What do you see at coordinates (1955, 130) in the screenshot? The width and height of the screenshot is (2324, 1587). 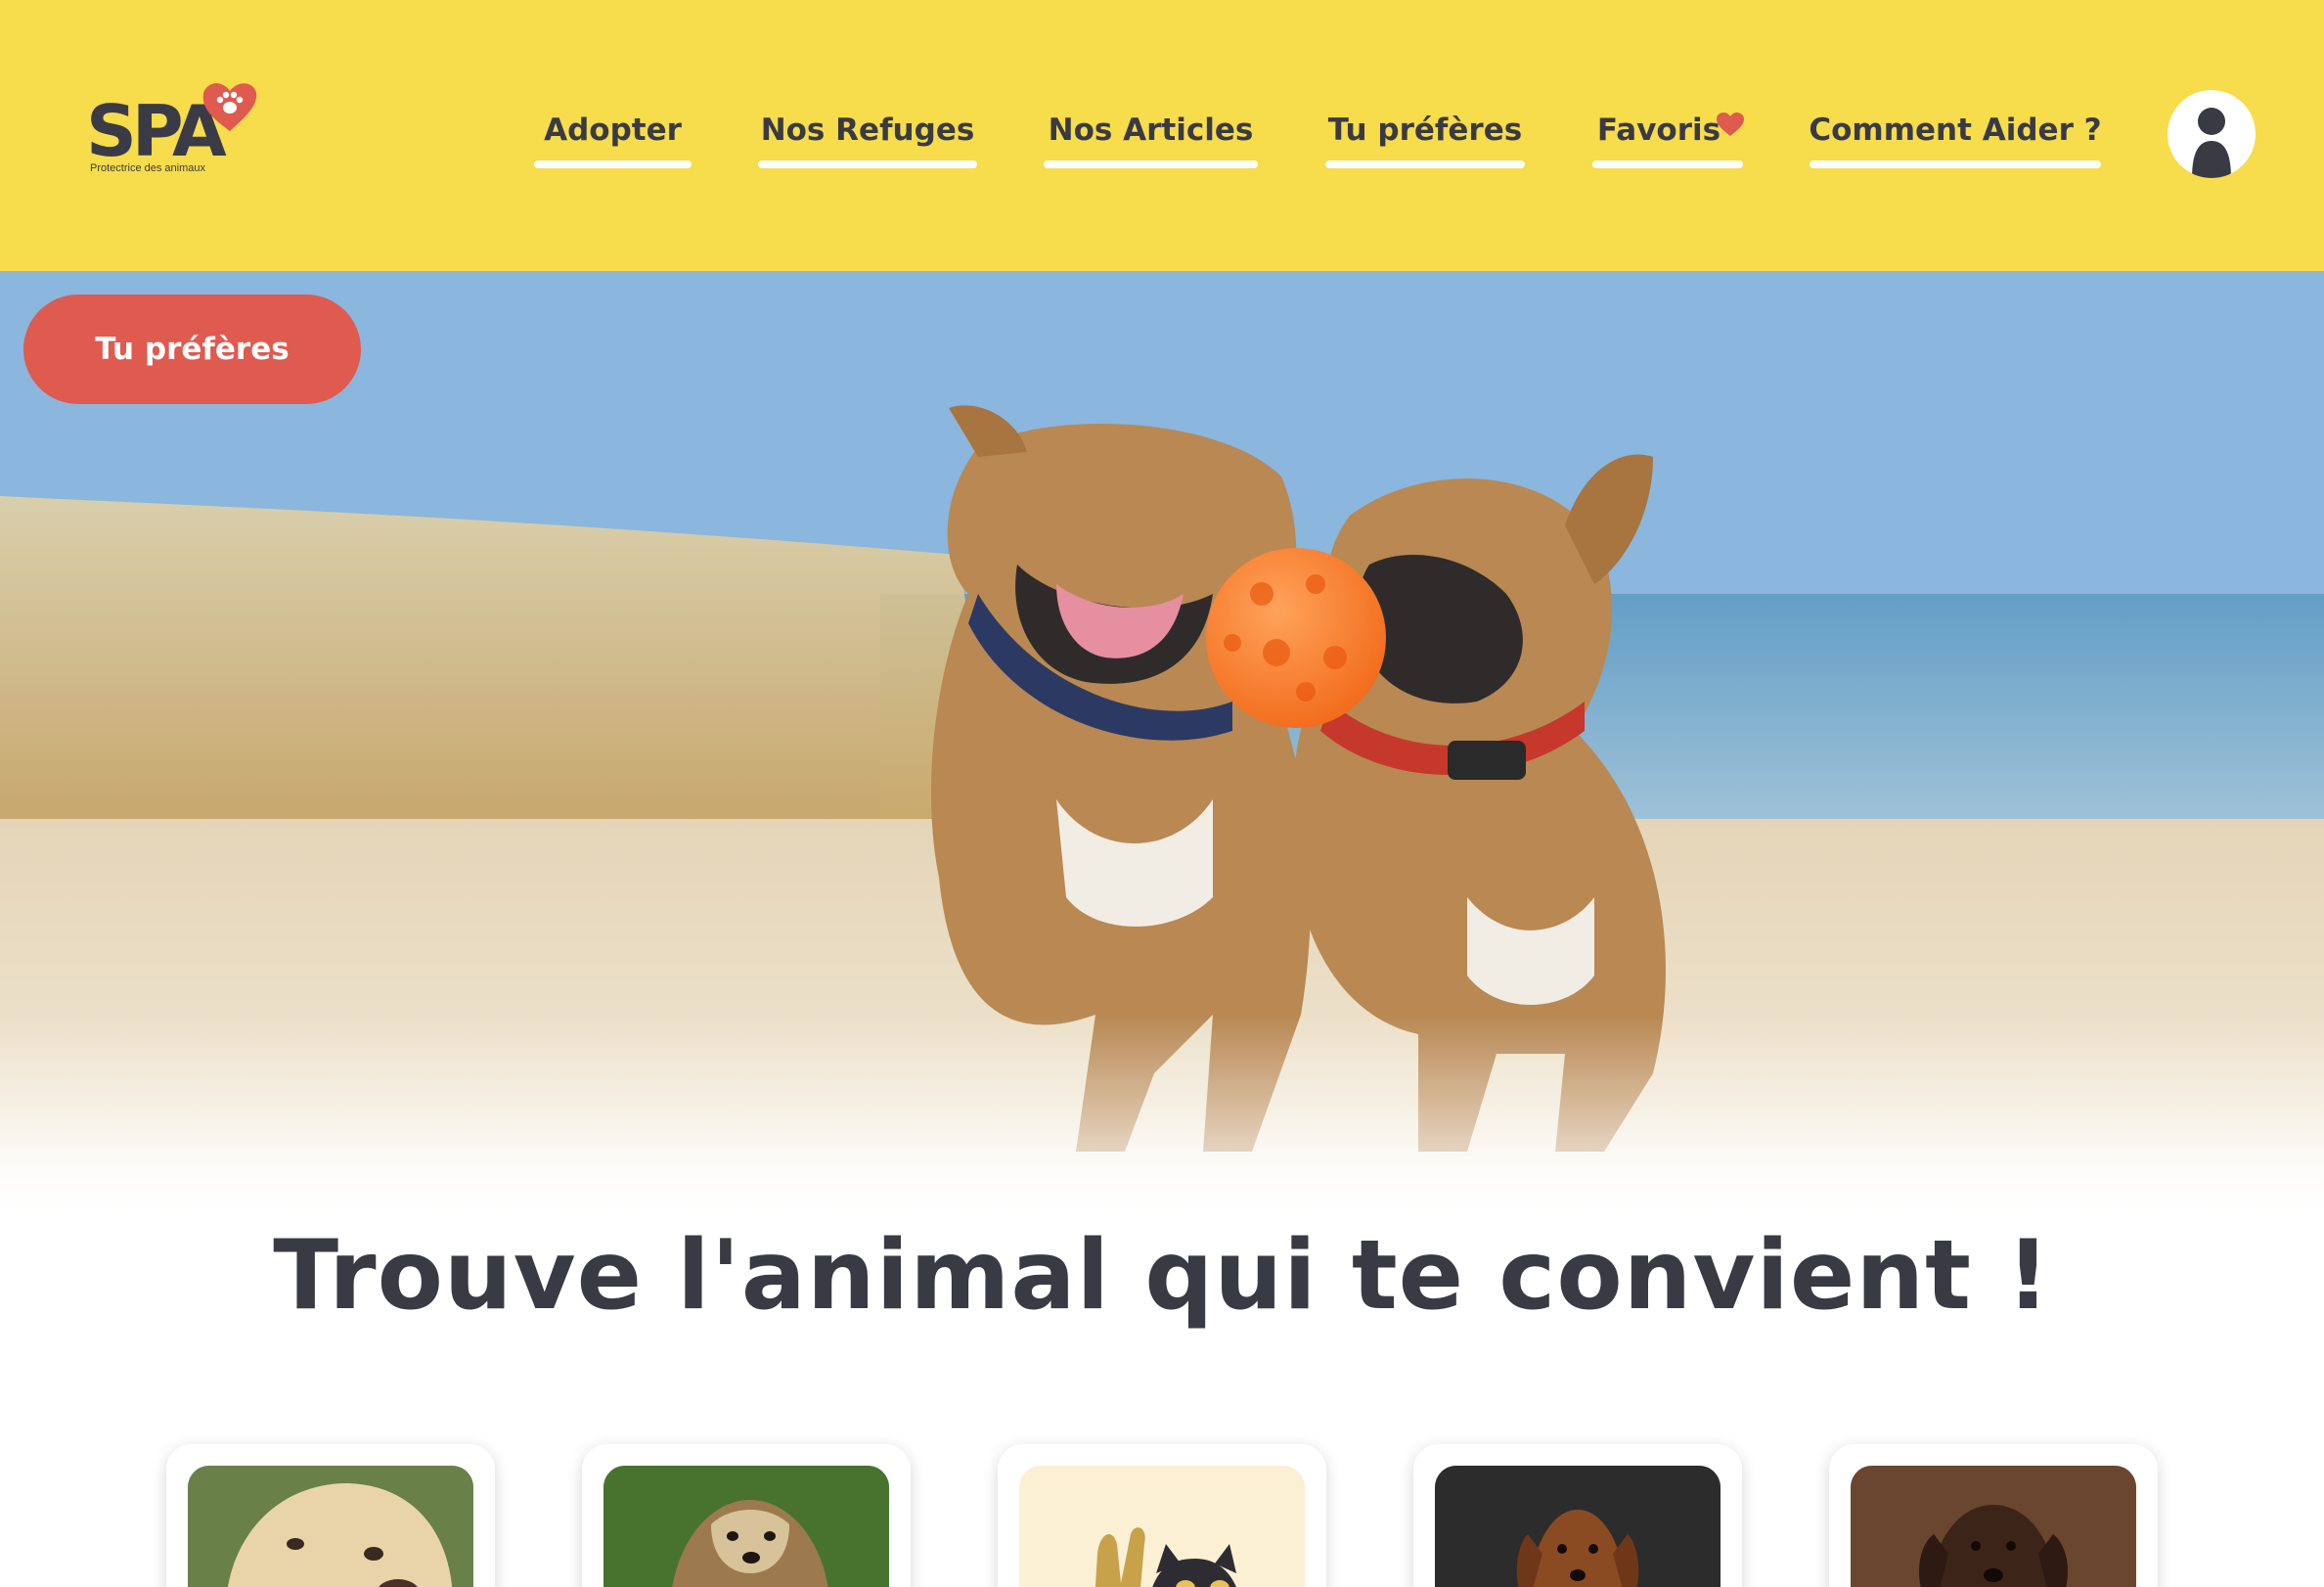 I see `nav-label: Comment Aider ?` at bounding box center [1955, 130].